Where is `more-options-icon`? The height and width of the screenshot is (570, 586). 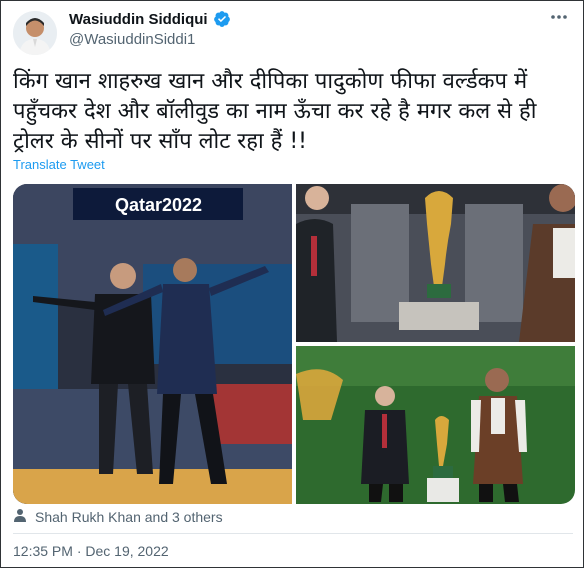
more-options-icon is located at coordinates (559, 19).